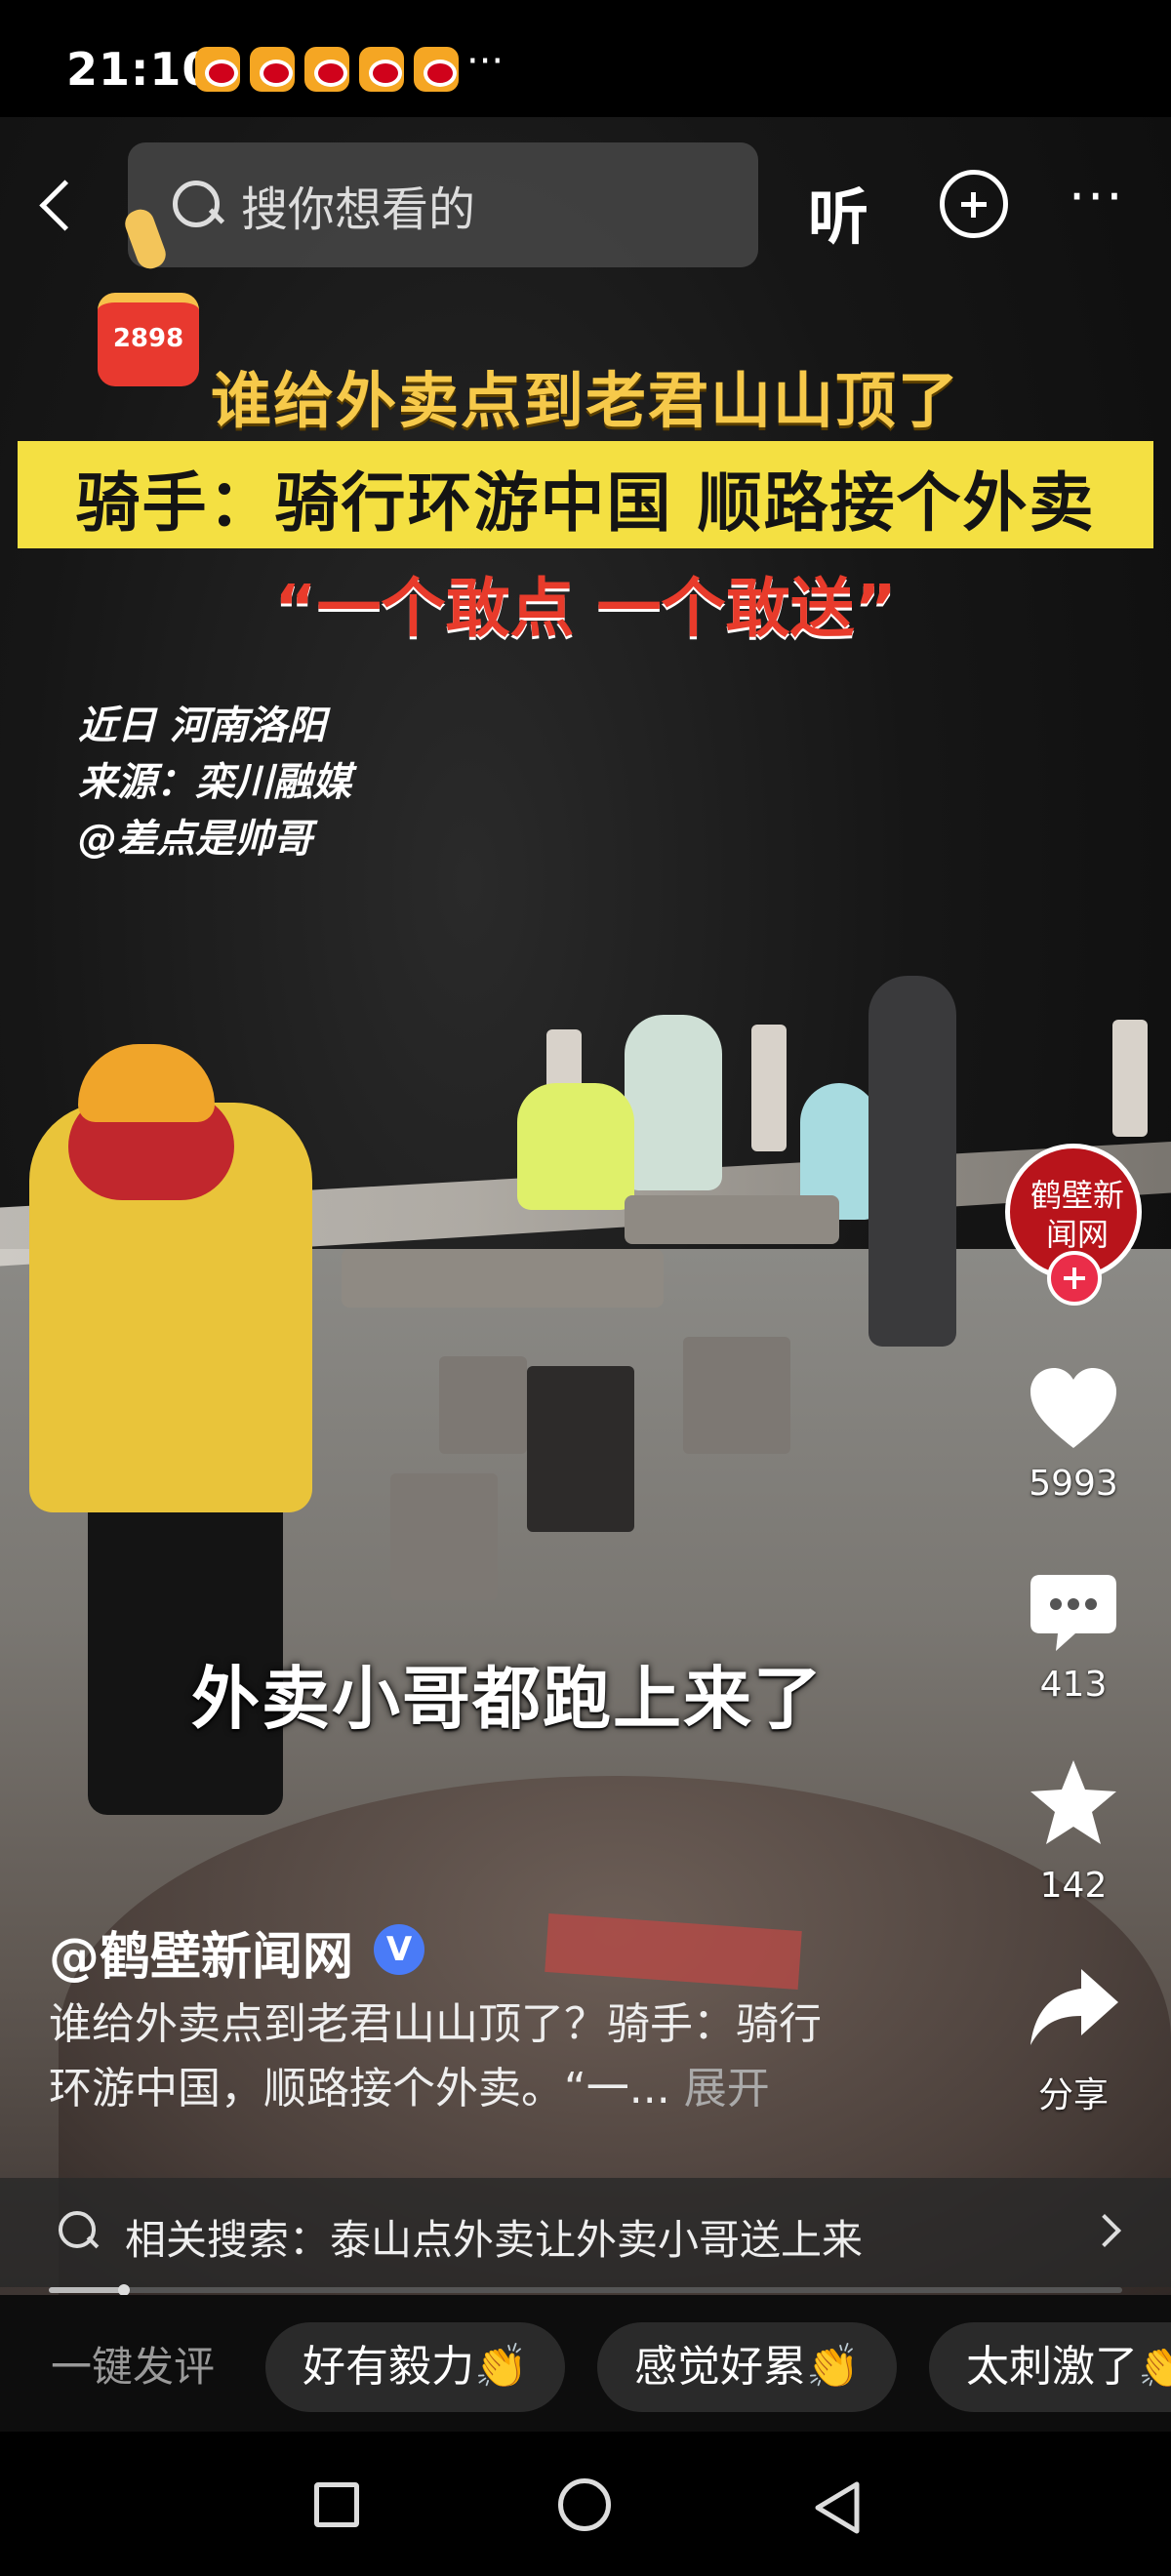 This screenshot has height=2576, width=1171. I want to click on video-meta-line: @差点是帅哥, so click(195, 839).